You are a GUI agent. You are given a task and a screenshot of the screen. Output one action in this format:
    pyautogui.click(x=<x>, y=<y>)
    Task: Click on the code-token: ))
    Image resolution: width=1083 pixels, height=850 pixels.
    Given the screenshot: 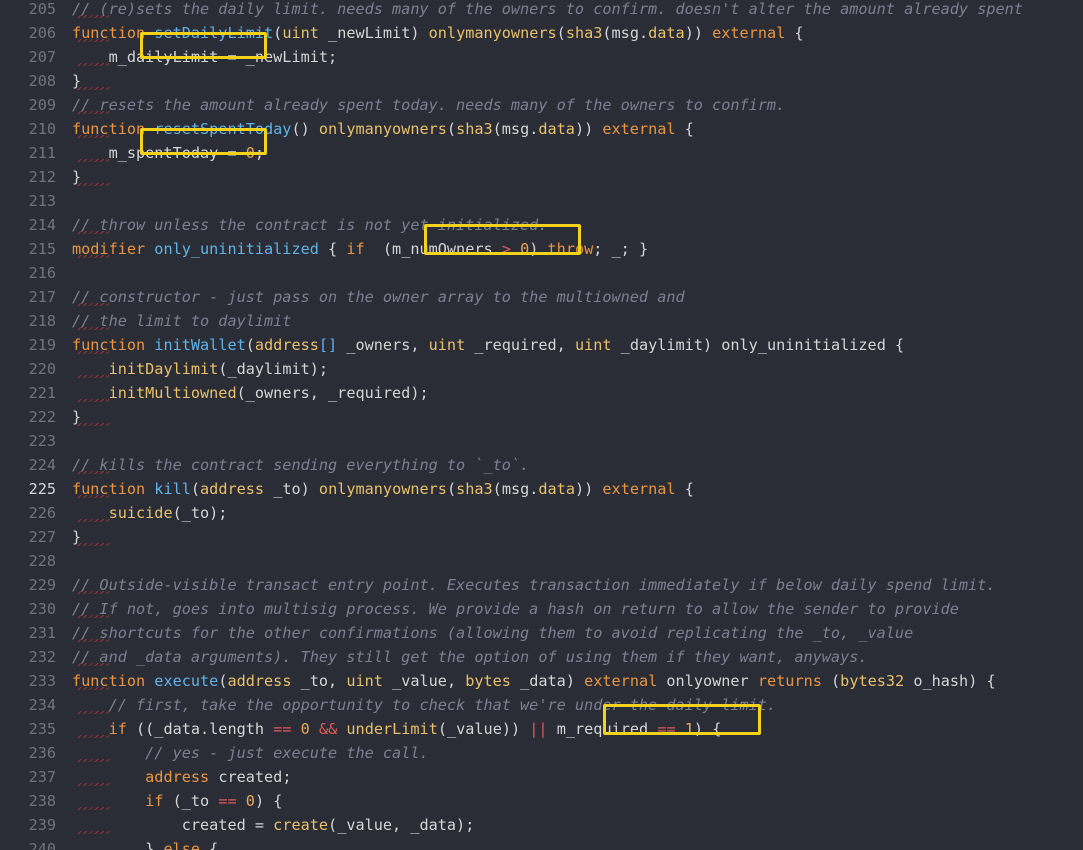 What is the action you would take?
    pyautogui.click(x=588, y=129)
    